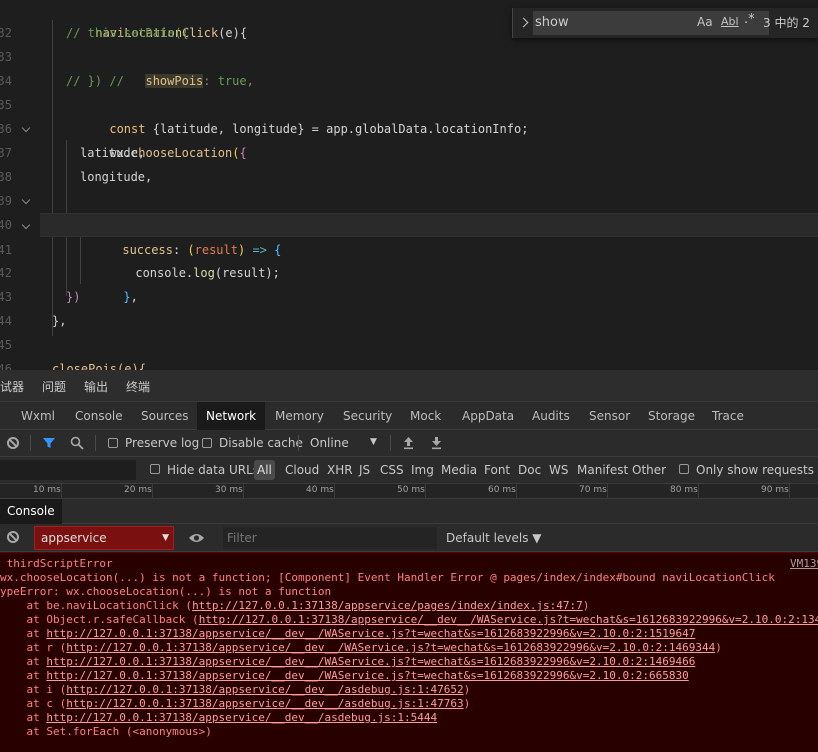 This screenshot has width=818, height=752. I want to click on clear-icon, so click(13, 443).